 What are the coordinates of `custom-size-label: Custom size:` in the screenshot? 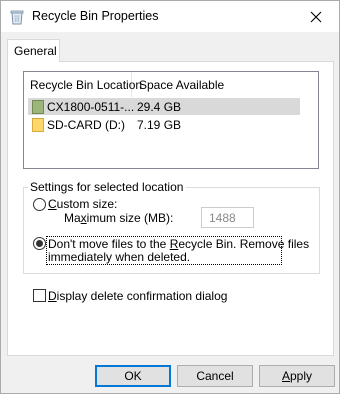 It's located at (82, 204).